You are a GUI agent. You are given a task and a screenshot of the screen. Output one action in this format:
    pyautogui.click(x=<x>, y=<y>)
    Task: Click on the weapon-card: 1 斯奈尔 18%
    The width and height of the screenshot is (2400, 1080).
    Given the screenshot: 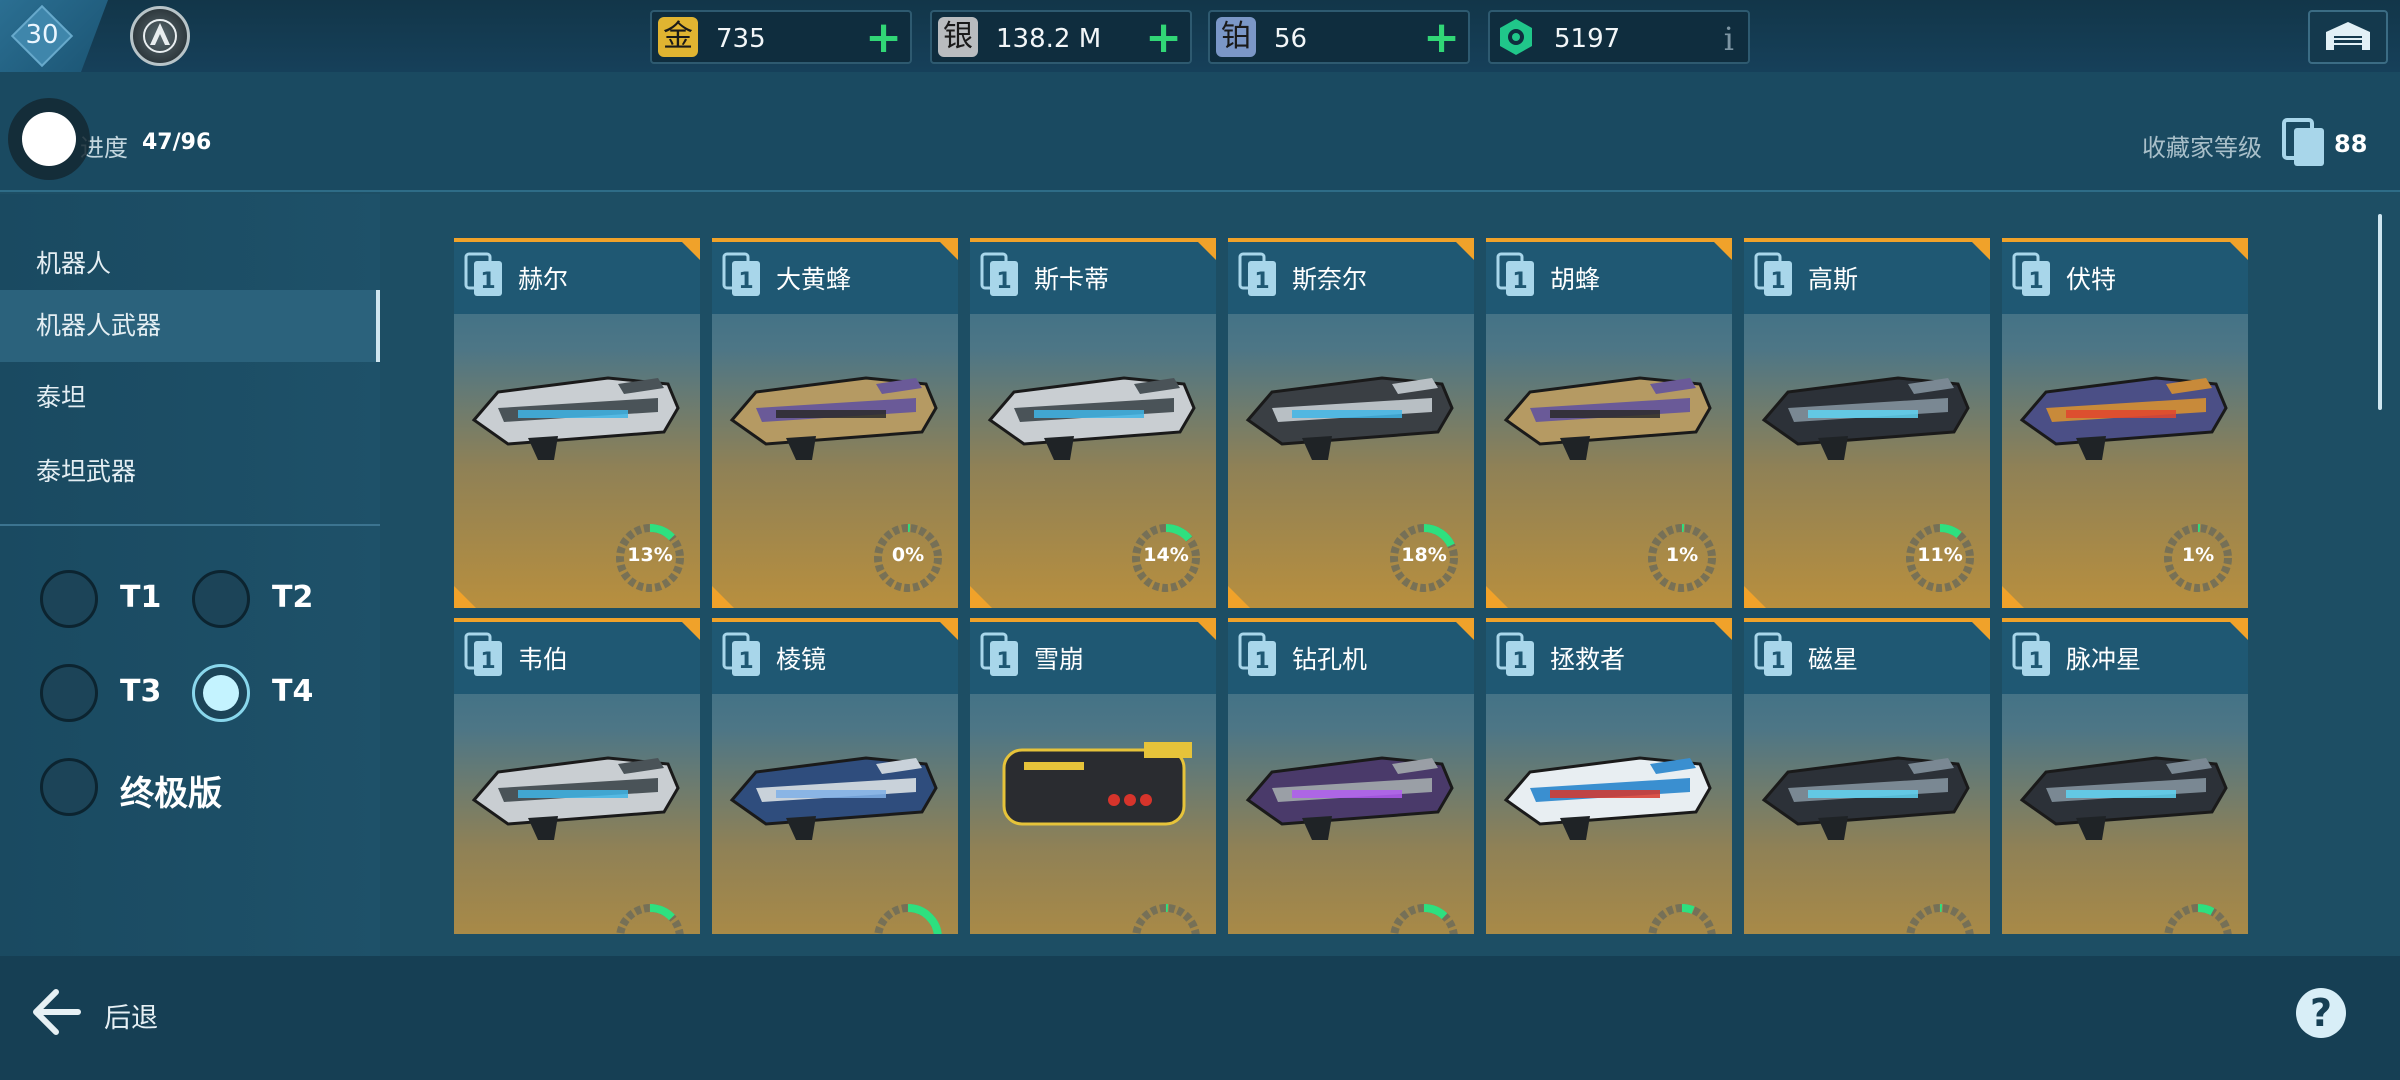 What is the action you would take?
    pyautogui.click(x=1351, y=423)
    